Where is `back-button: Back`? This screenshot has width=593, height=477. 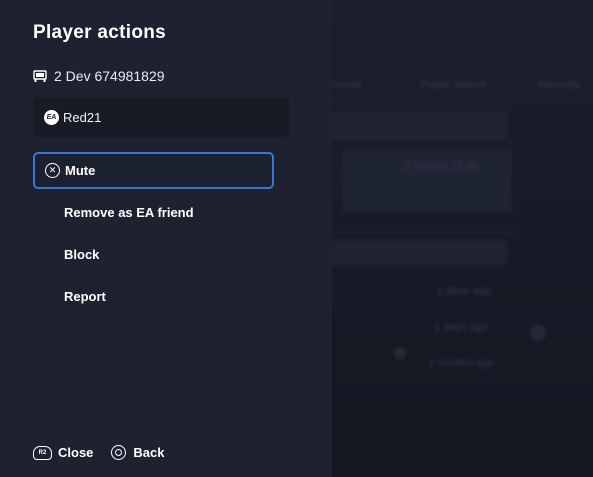 back-button: Back is located at coordinates (137, 452).